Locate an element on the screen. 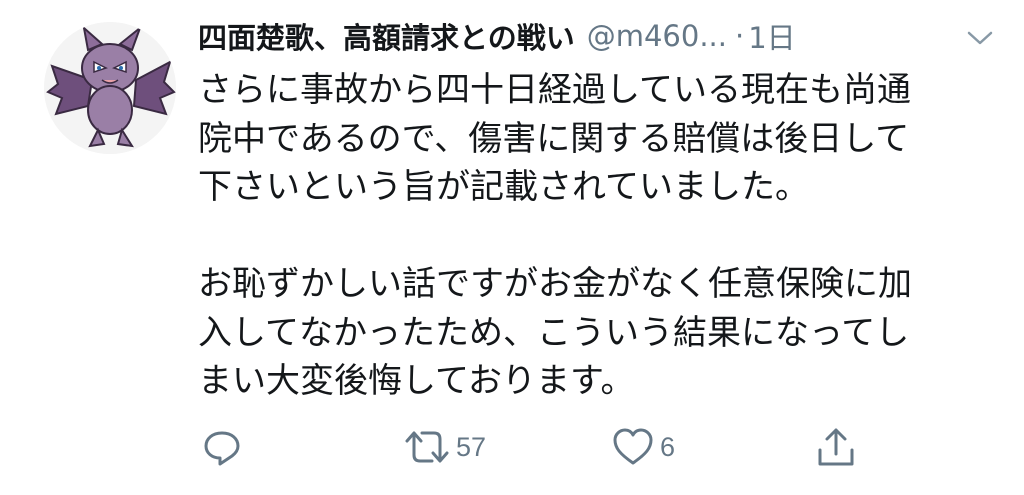  retweet-count: 57 is located at coordinates (471, 446).